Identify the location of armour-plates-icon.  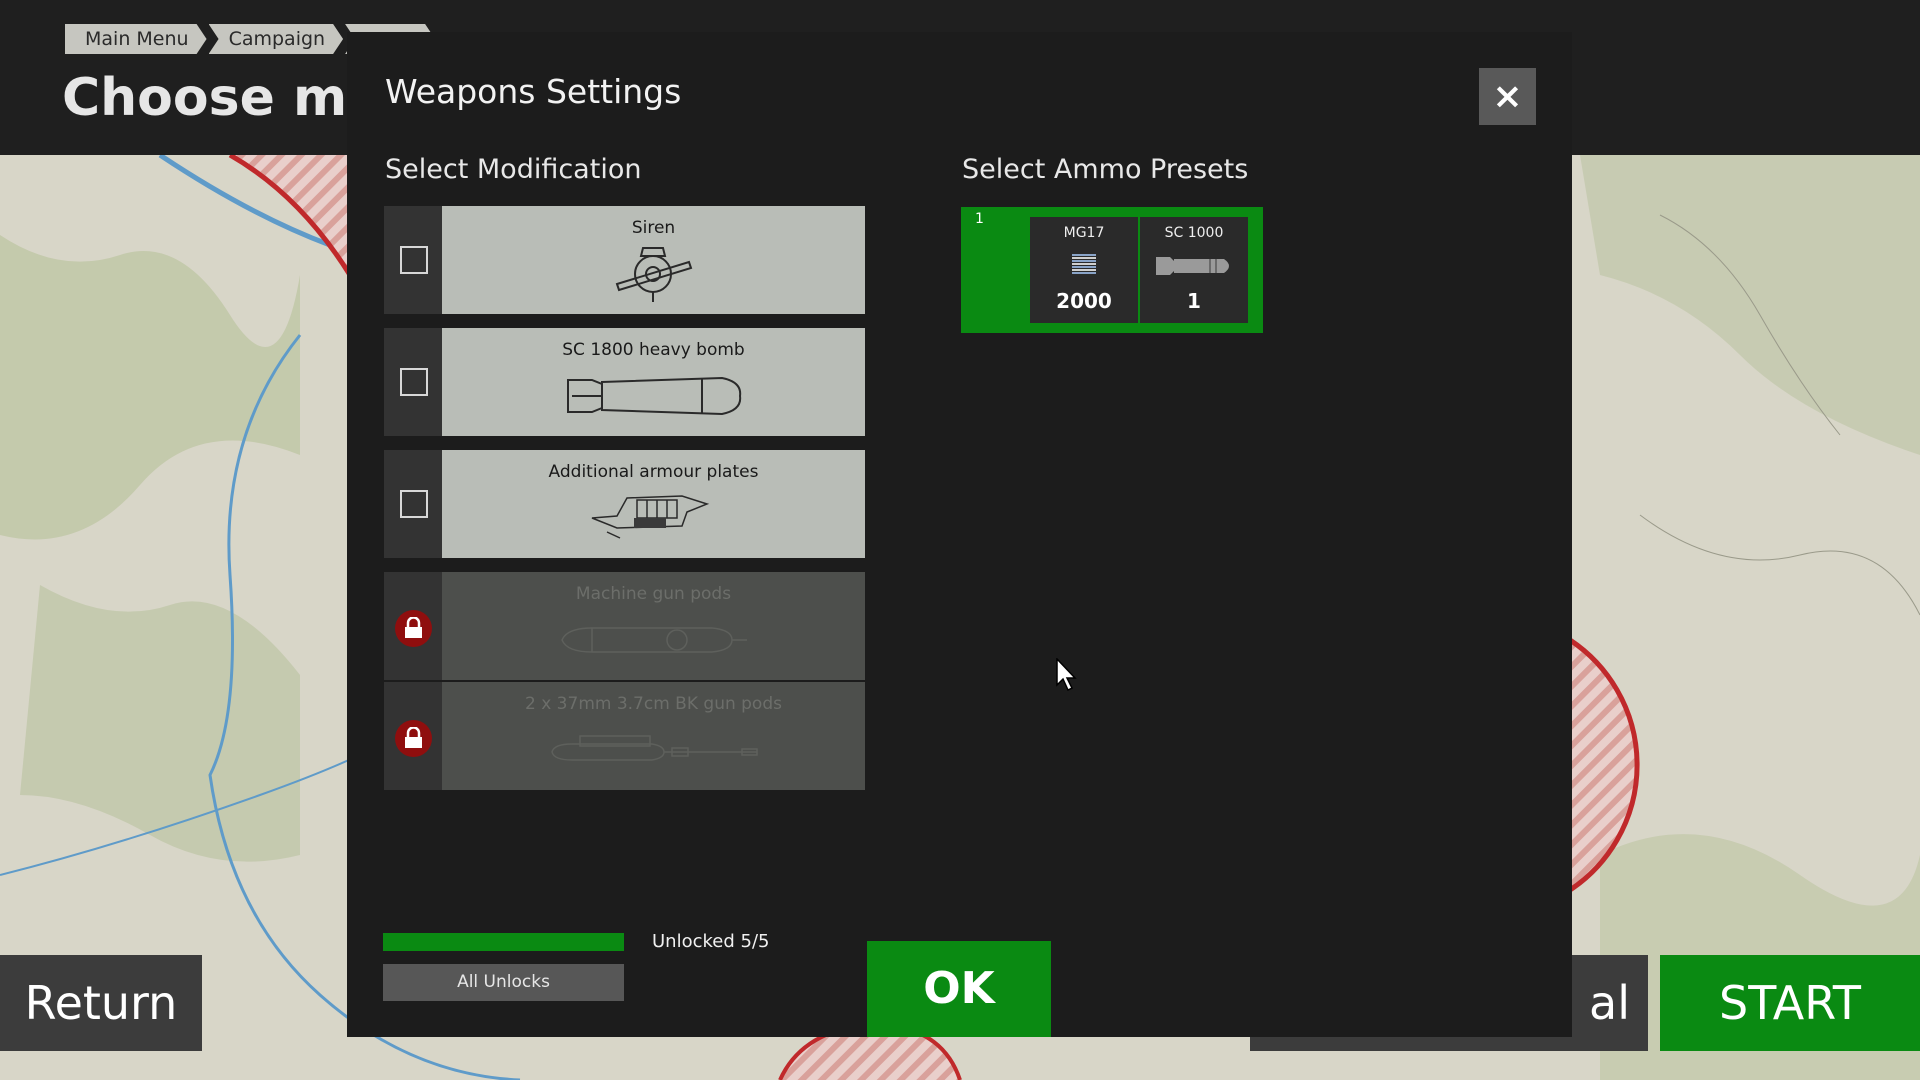
(650, 517).